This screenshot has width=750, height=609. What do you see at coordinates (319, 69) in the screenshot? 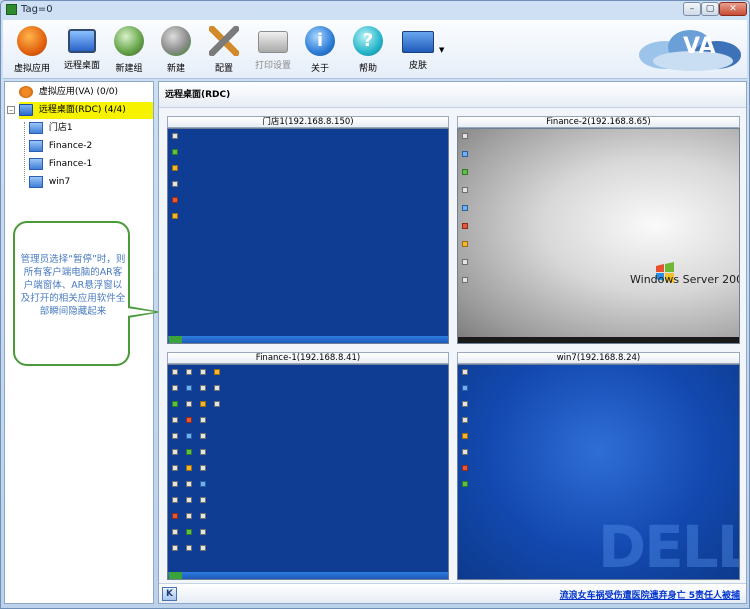
I see `about-label: 关于` at bounding box center [319, 69].